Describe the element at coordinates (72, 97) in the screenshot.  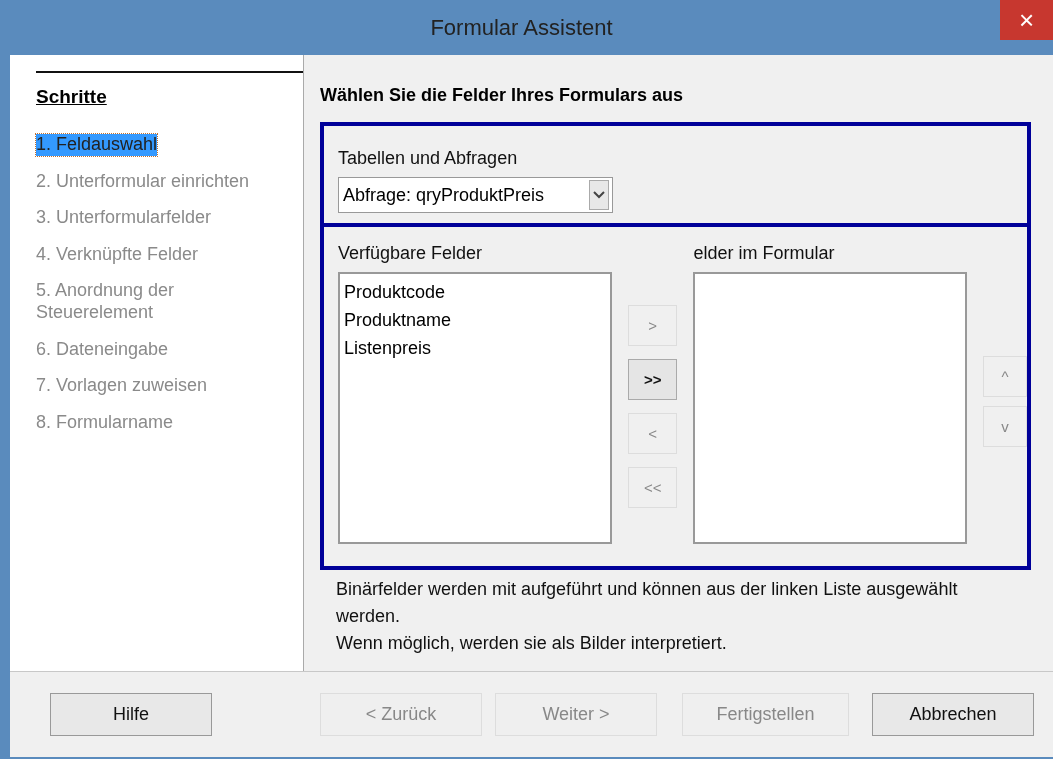
I see `steps-heading: Schritte` at that location.